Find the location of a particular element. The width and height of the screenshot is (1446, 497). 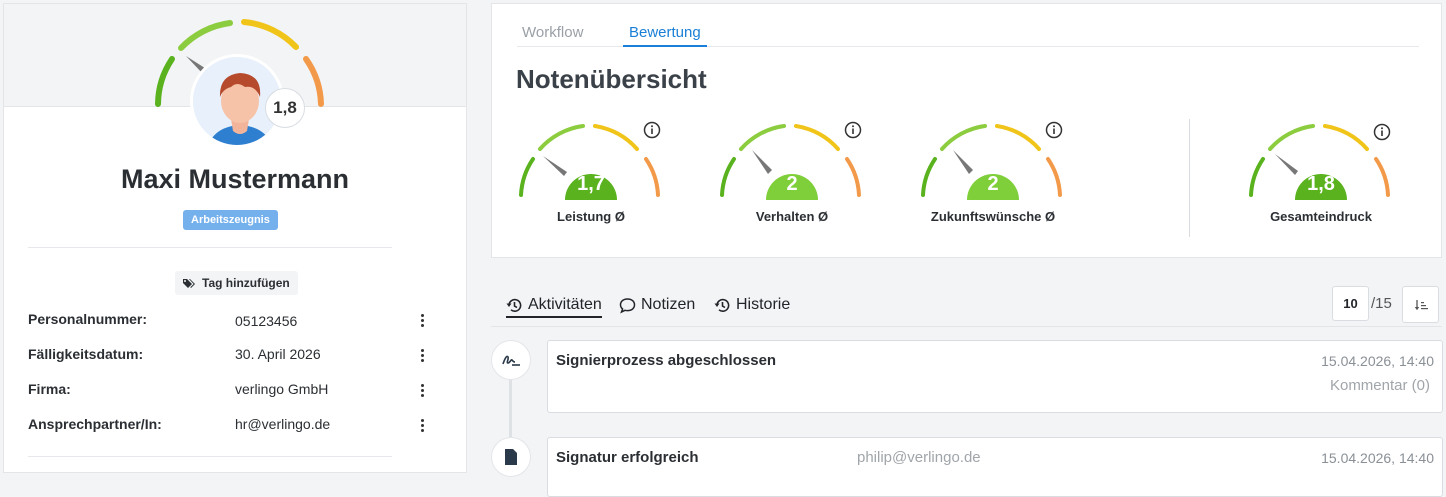

field-contact-person: Ansprechpartner/In: hr@verlingo.de is located at coordinates (233, 426).